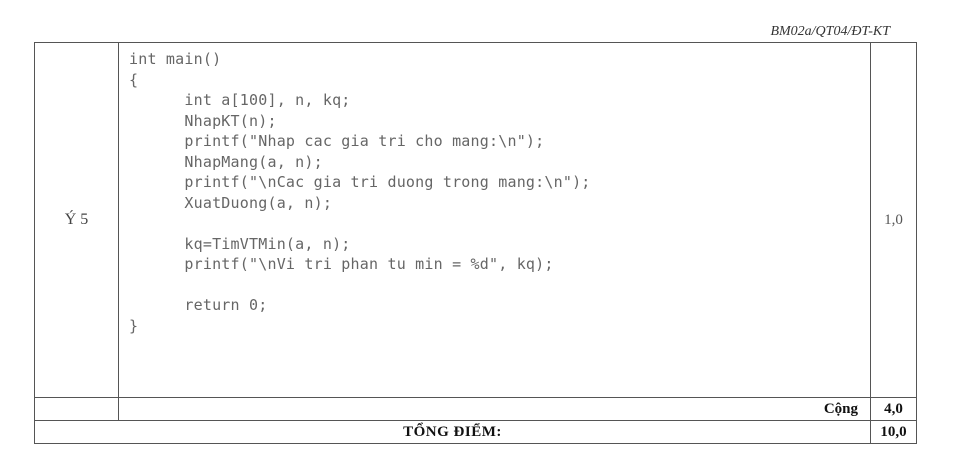 The height and width of the screenshot is (465, 954). I want to click on code-line: kq=TimVTMin(a, n);, so click(240, 243).